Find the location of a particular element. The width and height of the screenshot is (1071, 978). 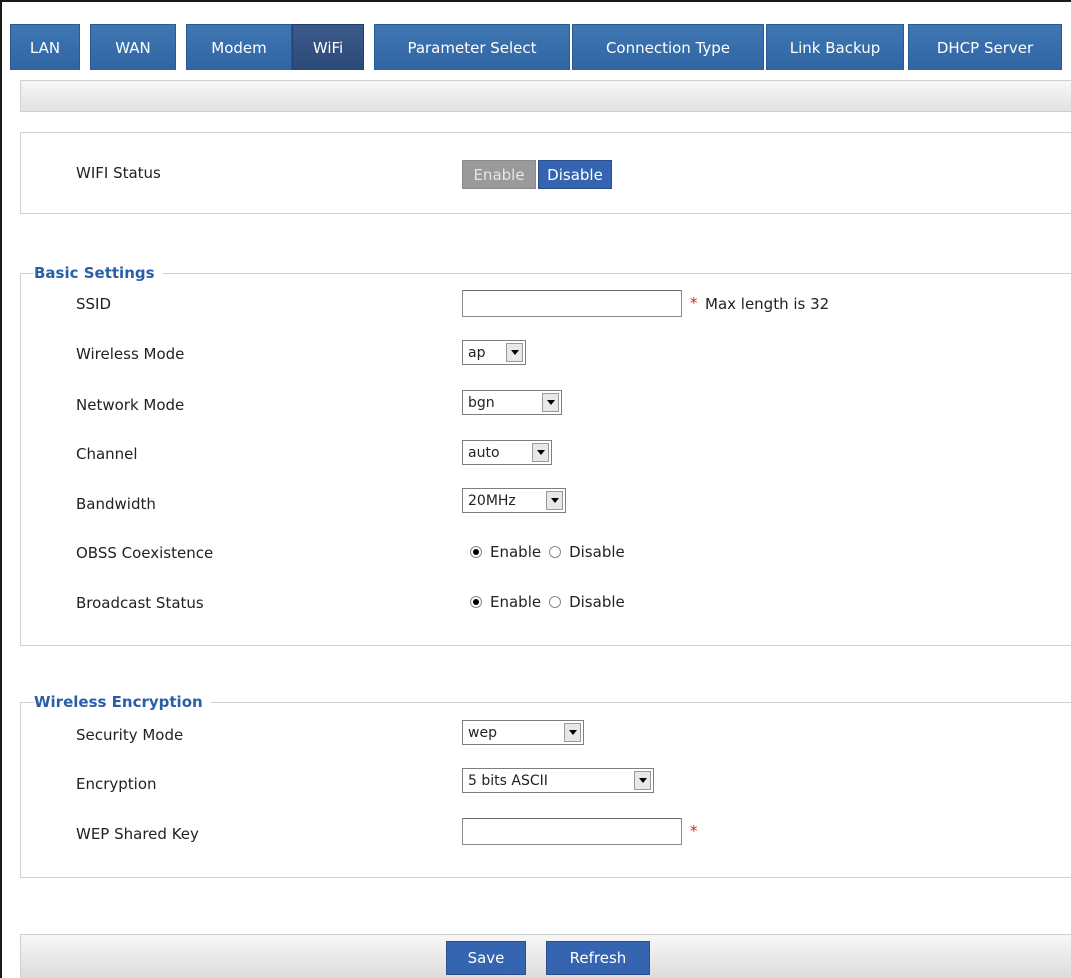

tab-link-backup: Link Backup is located at coordinates (835, 47).